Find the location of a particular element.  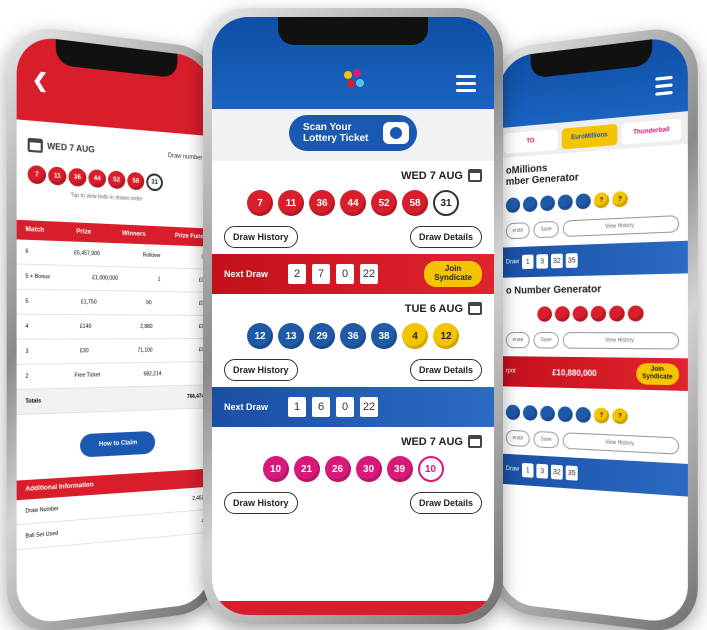

lottery-ball: 13 is located at coordinates (291, 336).